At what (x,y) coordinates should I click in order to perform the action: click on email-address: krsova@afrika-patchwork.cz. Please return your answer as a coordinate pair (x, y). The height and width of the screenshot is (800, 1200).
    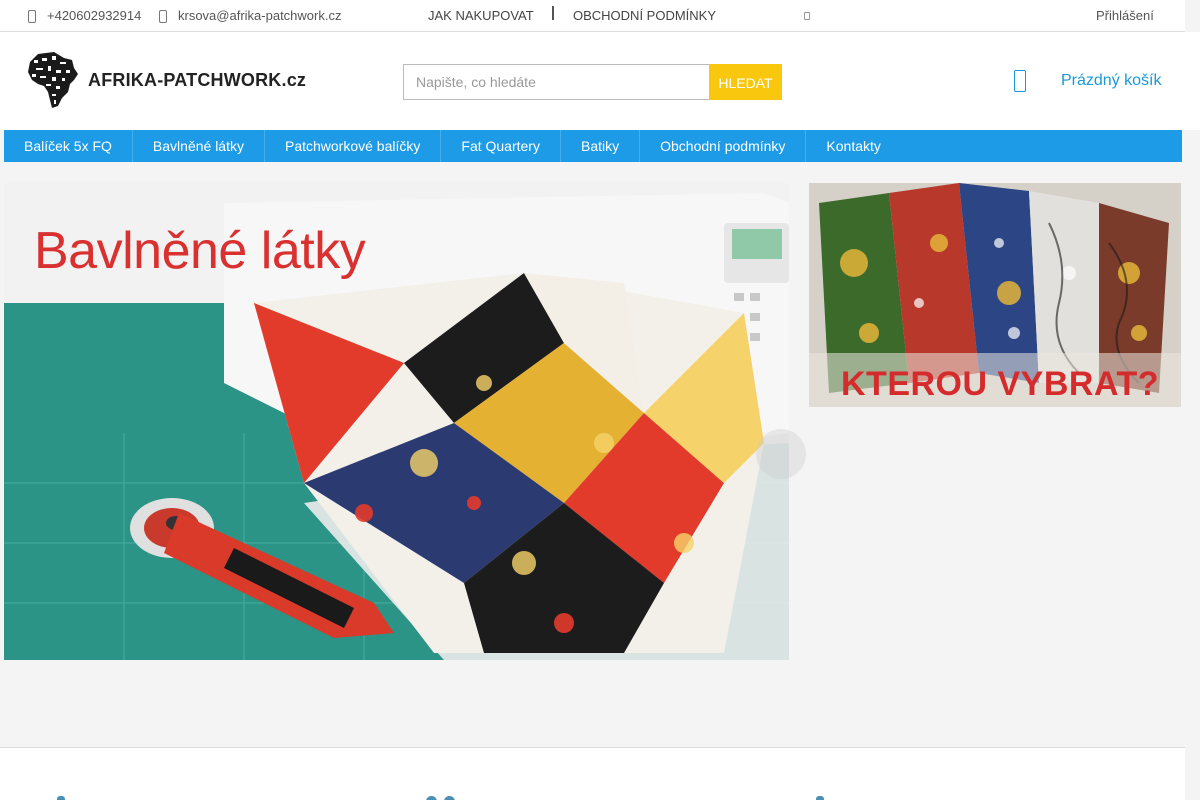
    Looking at the image, I should click on (259, 15).